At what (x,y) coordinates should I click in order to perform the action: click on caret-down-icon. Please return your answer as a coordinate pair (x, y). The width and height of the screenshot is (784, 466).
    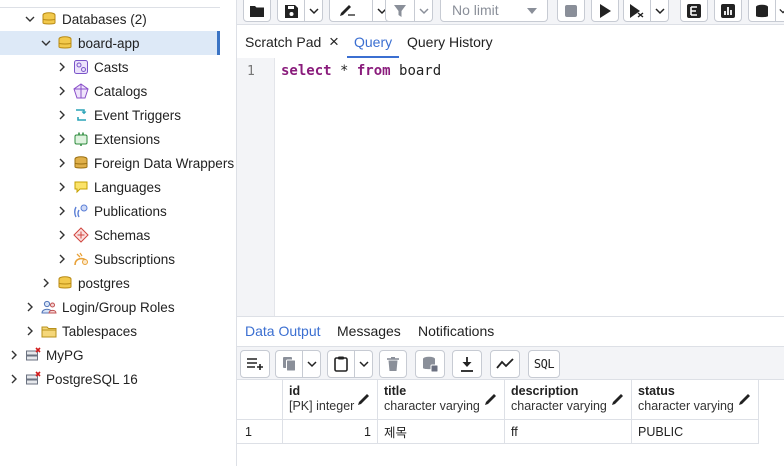
    Looking at the image, I should click on (532, 11).